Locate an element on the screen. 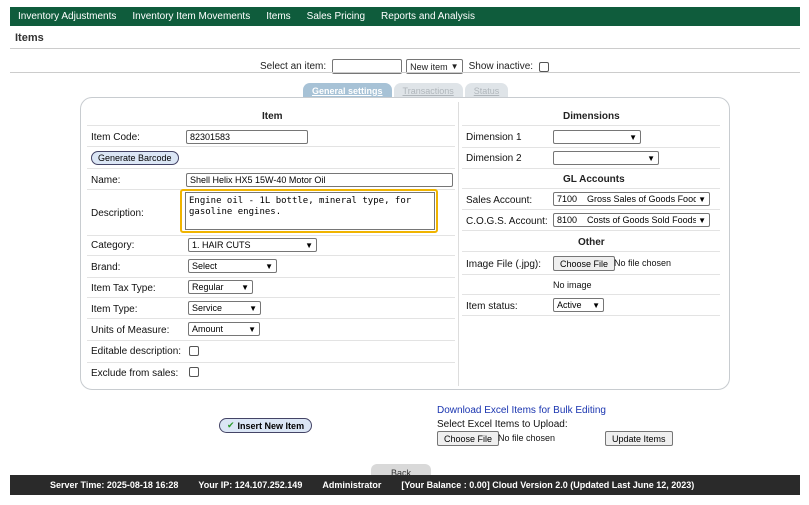 The height and width of the screenshot is (505, 809). cogs-account-select: 8100 Costs of Goods Sold Foods ▼ is located at coordinates (631, 220).